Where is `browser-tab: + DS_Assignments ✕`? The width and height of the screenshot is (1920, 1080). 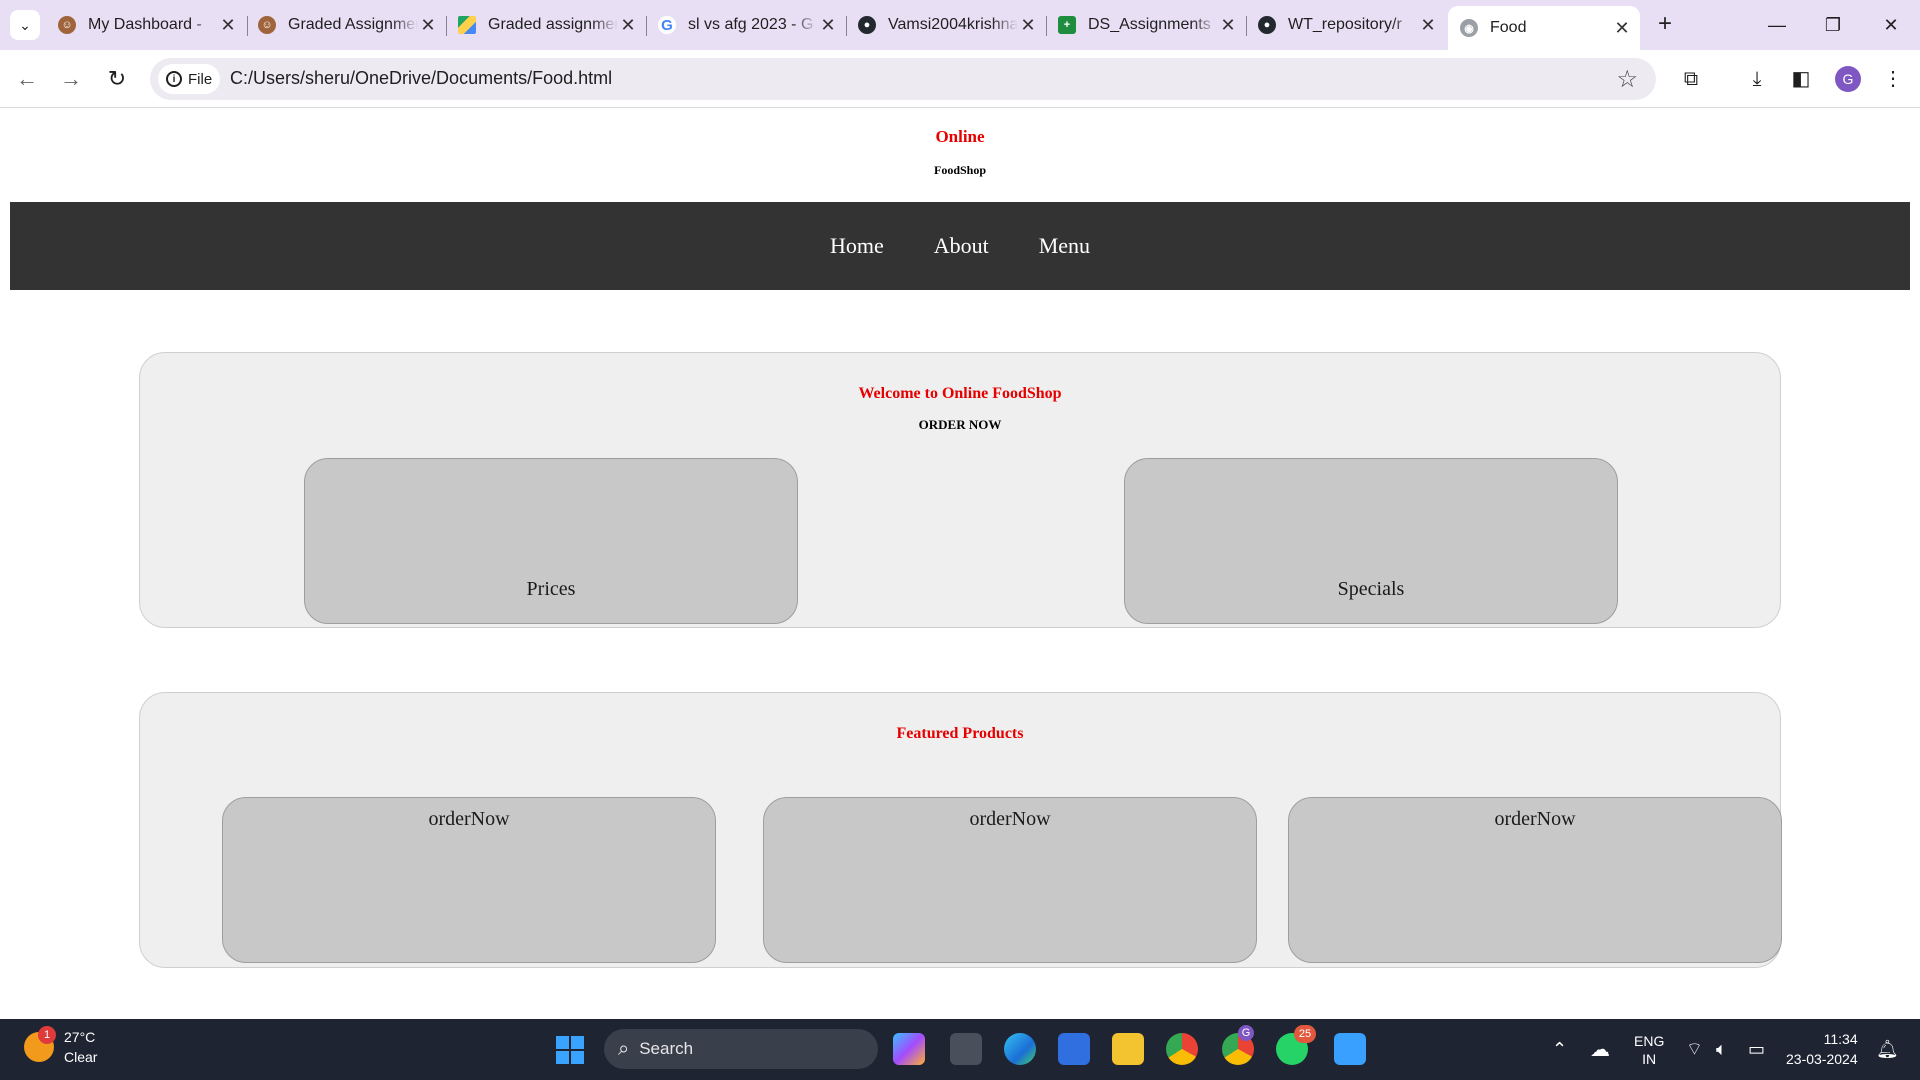 browser-tab: + DS_Assignments ✕ is located at coordinates (1146, 25).